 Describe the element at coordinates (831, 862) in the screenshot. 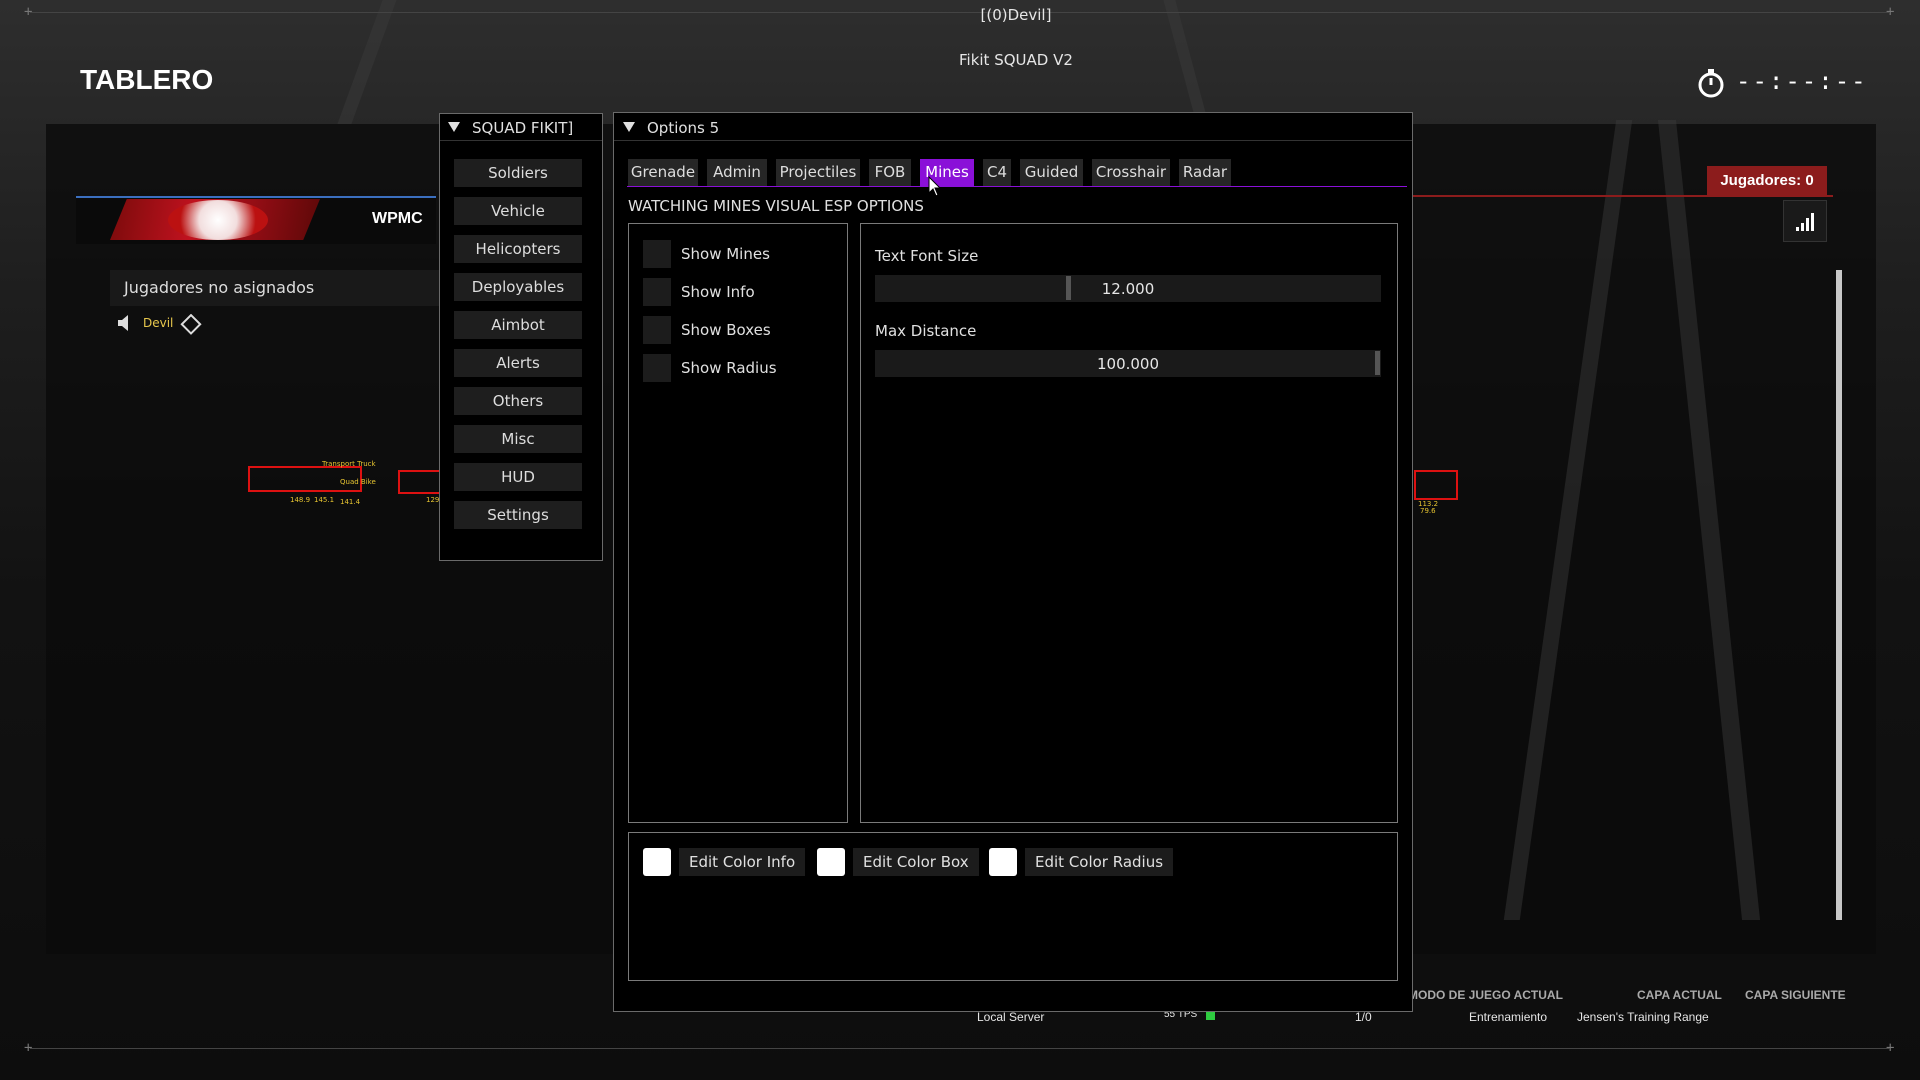

I see `box-color-swatch` at that location.